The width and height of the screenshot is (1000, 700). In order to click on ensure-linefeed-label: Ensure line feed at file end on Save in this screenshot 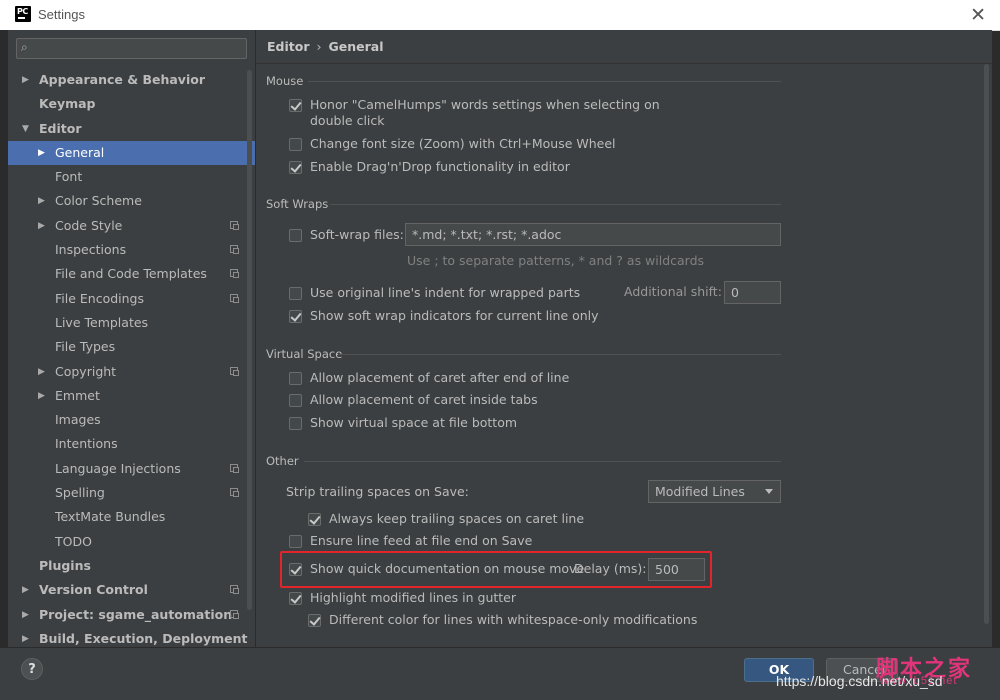, I will do `click(421, 540)`.